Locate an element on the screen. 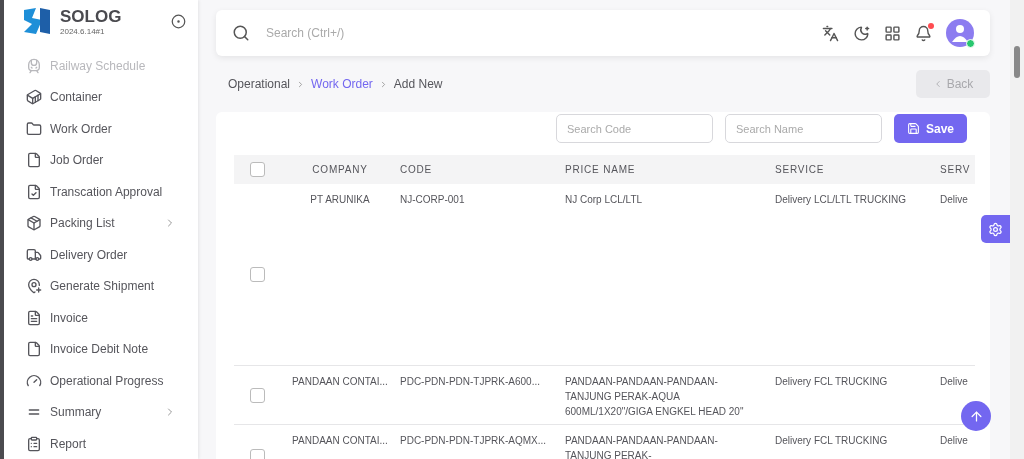 This screenshot has height=459, width=1024. column-header: COMPANY is located at coordinates (340, 169).